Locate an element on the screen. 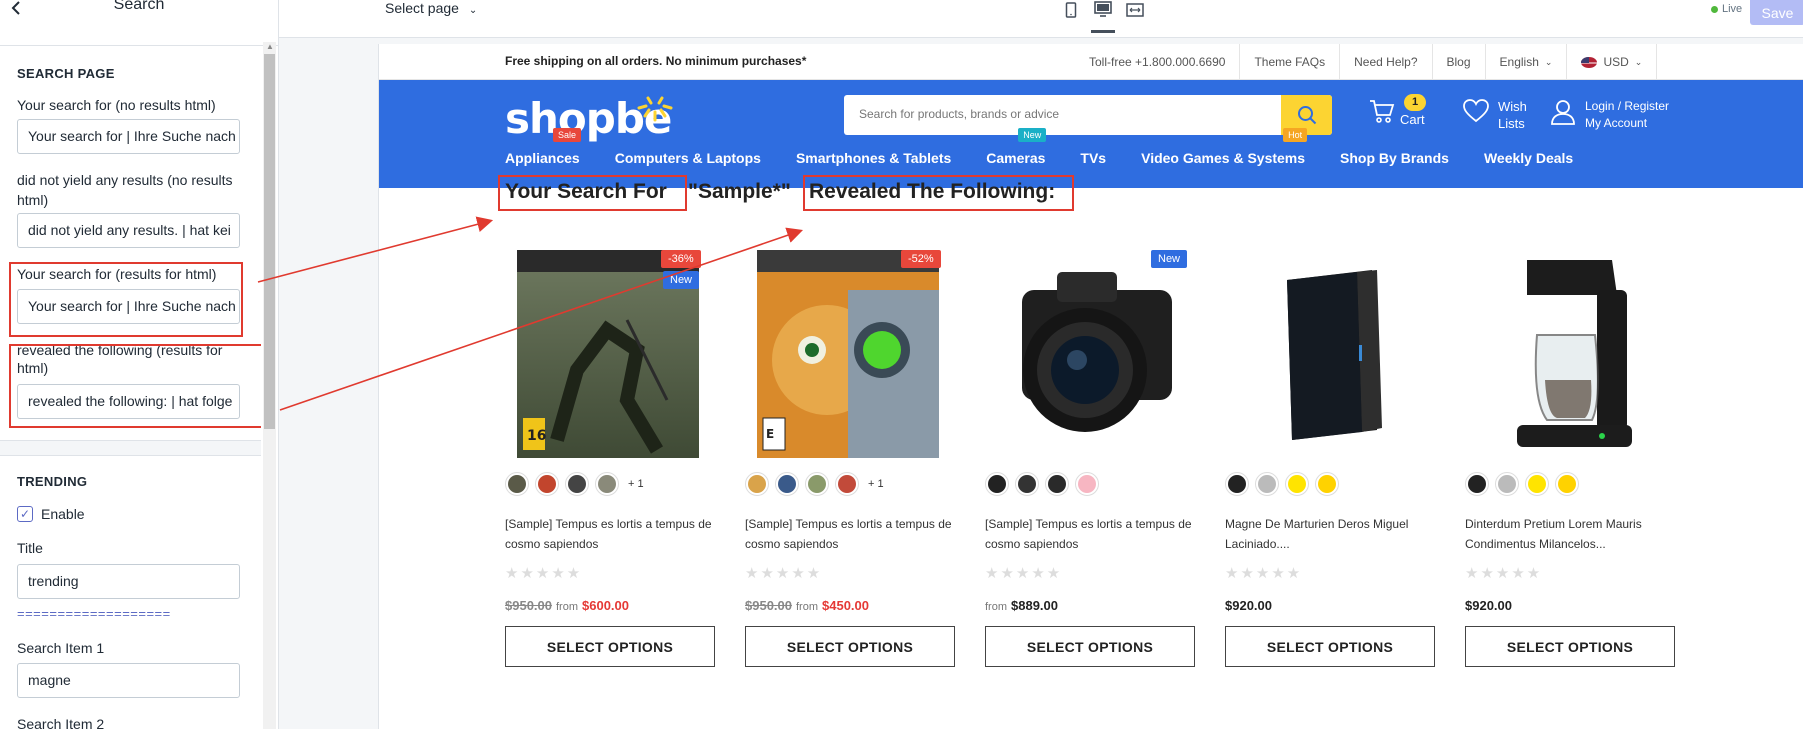  cart-label: Cart is located at coordinates (1412, 119).